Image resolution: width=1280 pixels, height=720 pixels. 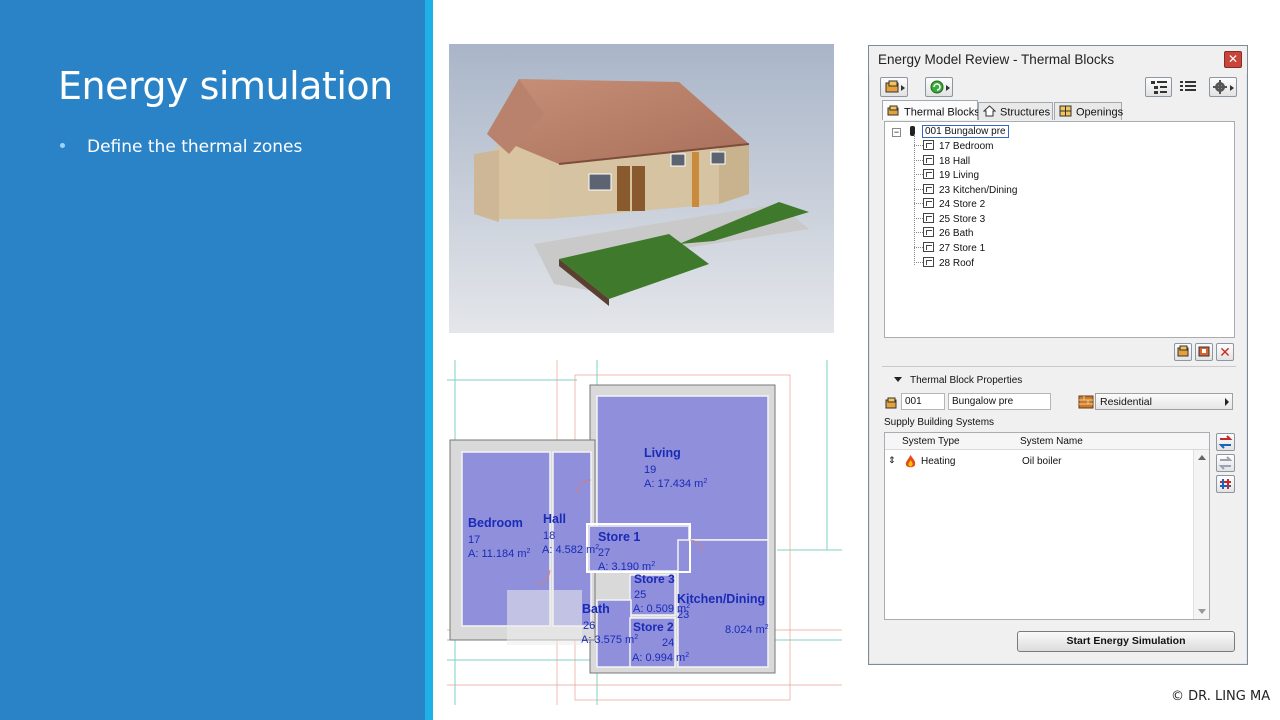 What do you see at coordinates (1164, 401) in the screenshot?
I see `building-type-select: Residential` at bounding box center [1164, 401].